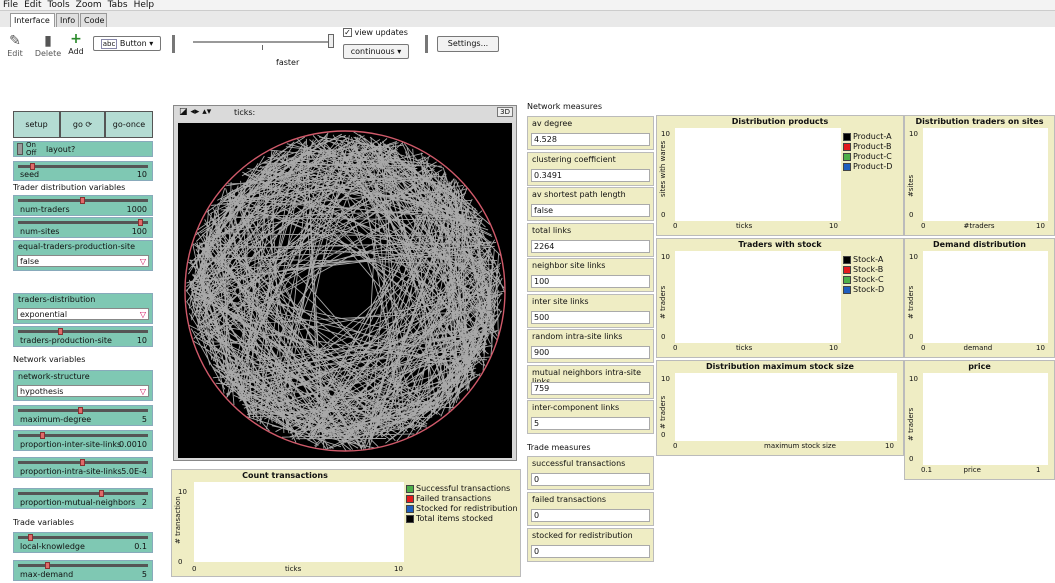 This screenshot has height=583, width=1055. What do you see at coordinates (331, 41) in the screenshot?
I see `speed-slider-thumb` at bounding box center [331, 41].